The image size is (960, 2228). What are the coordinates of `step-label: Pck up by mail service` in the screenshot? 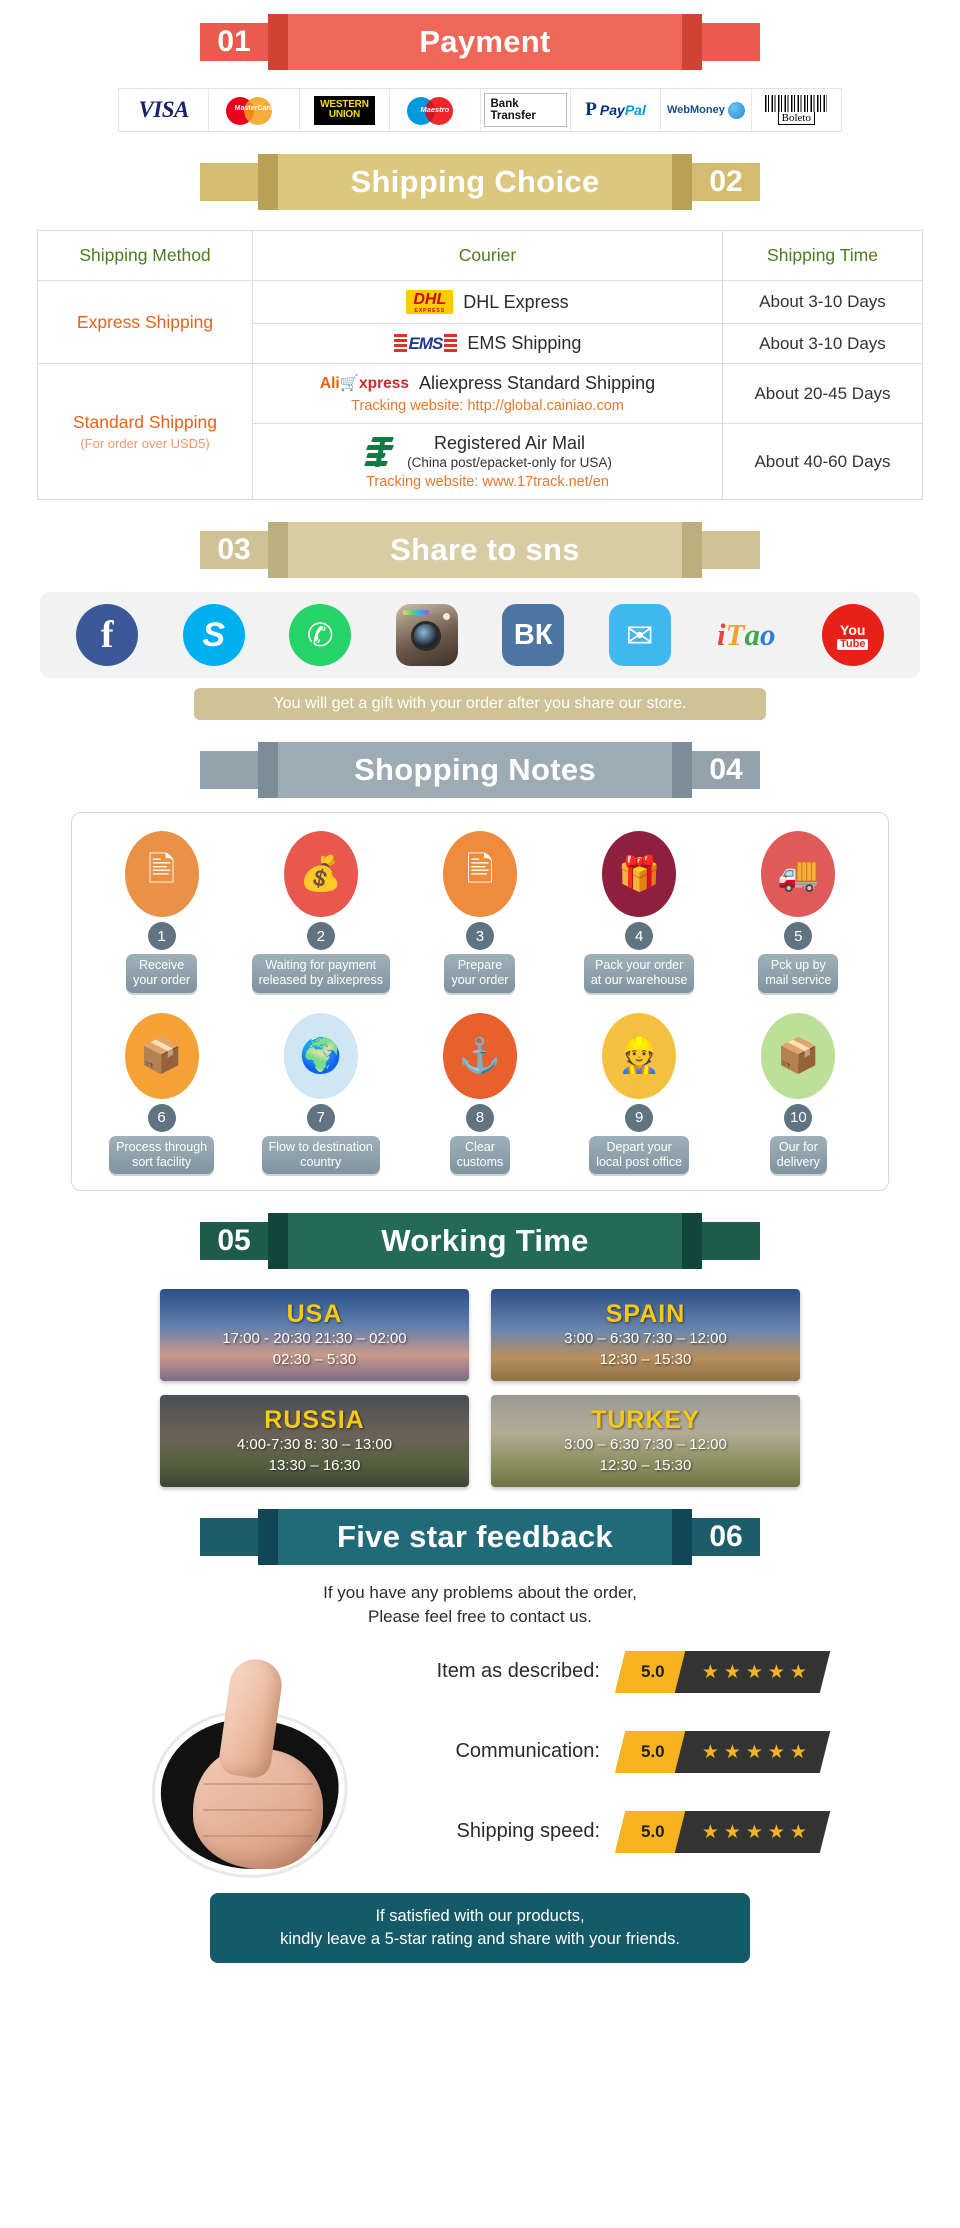 It's located at (798, 973).